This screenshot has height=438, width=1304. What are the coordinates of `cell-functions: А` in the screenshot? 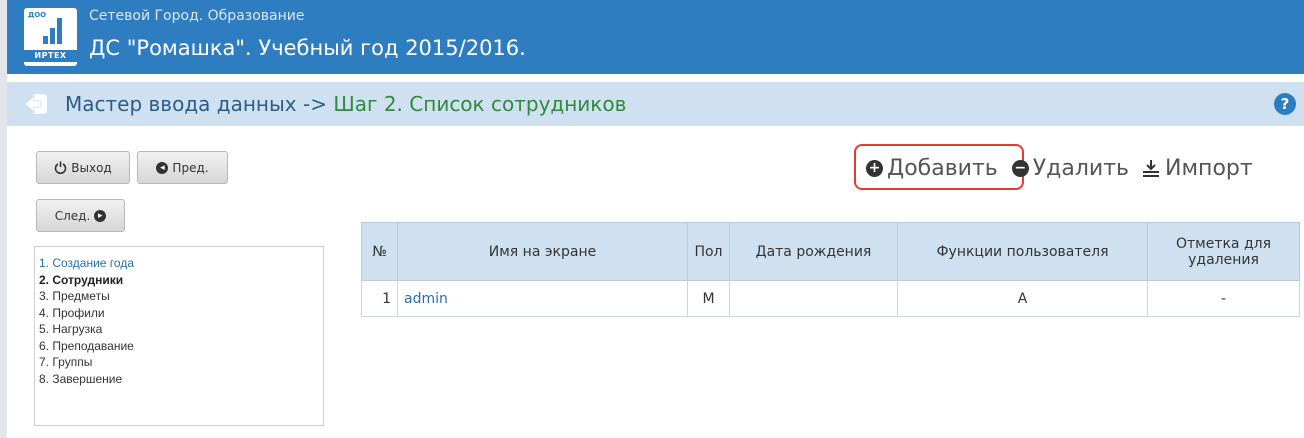 It's located at (1022, 298).